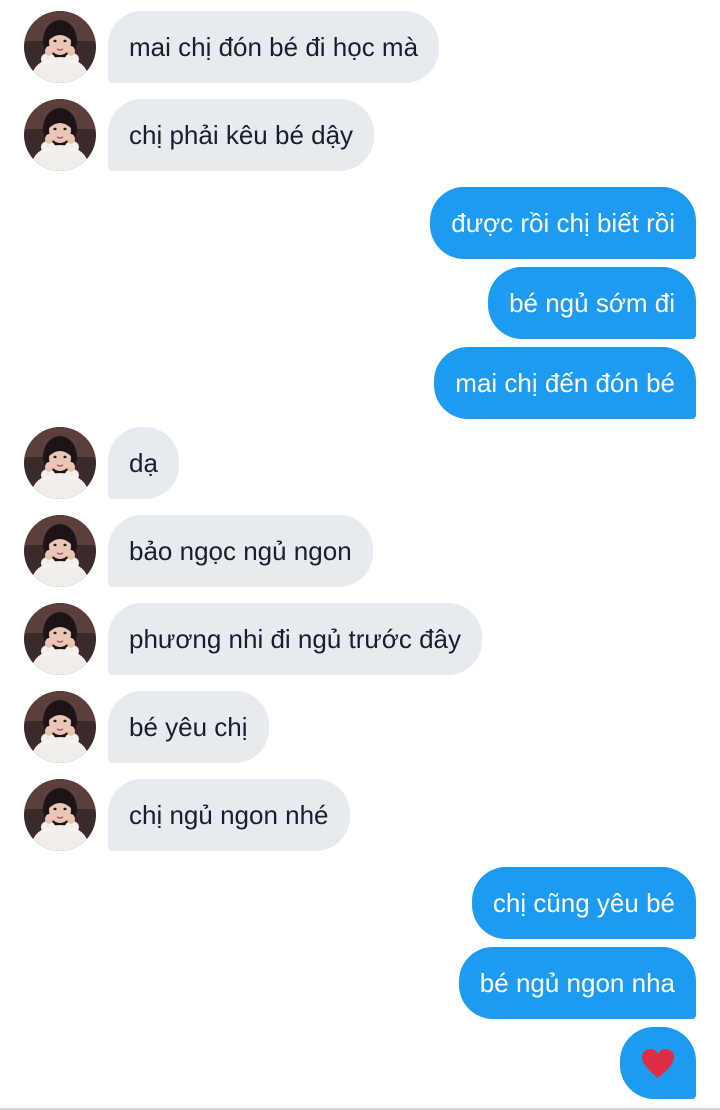 This screenshot has width=720, height=1110. I want to click on message-bubble-incoming: bé yêu chị, so click(188, 727).